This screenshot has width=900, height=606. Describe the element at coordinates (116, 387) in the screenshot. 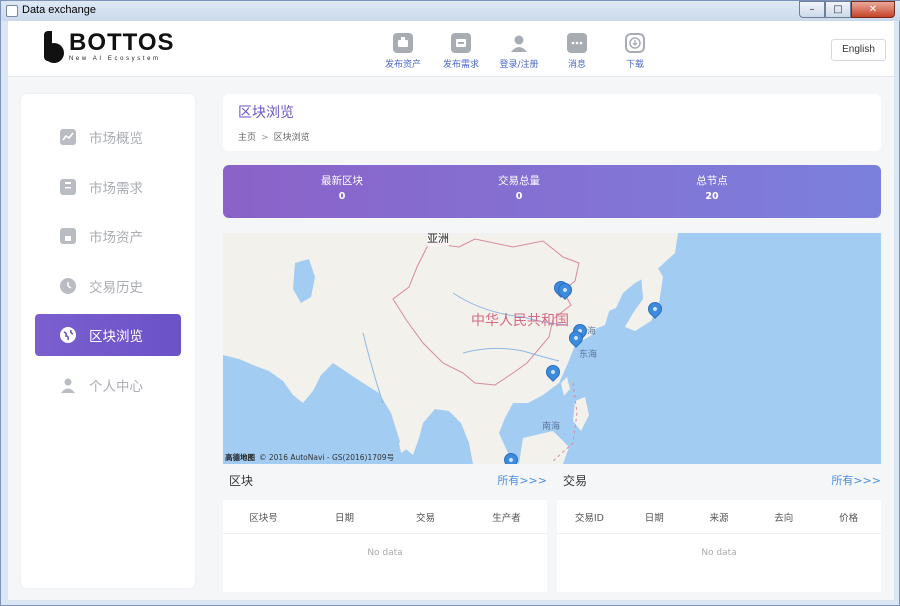

I see `sidebar-item-label: 个人中心` at that location.